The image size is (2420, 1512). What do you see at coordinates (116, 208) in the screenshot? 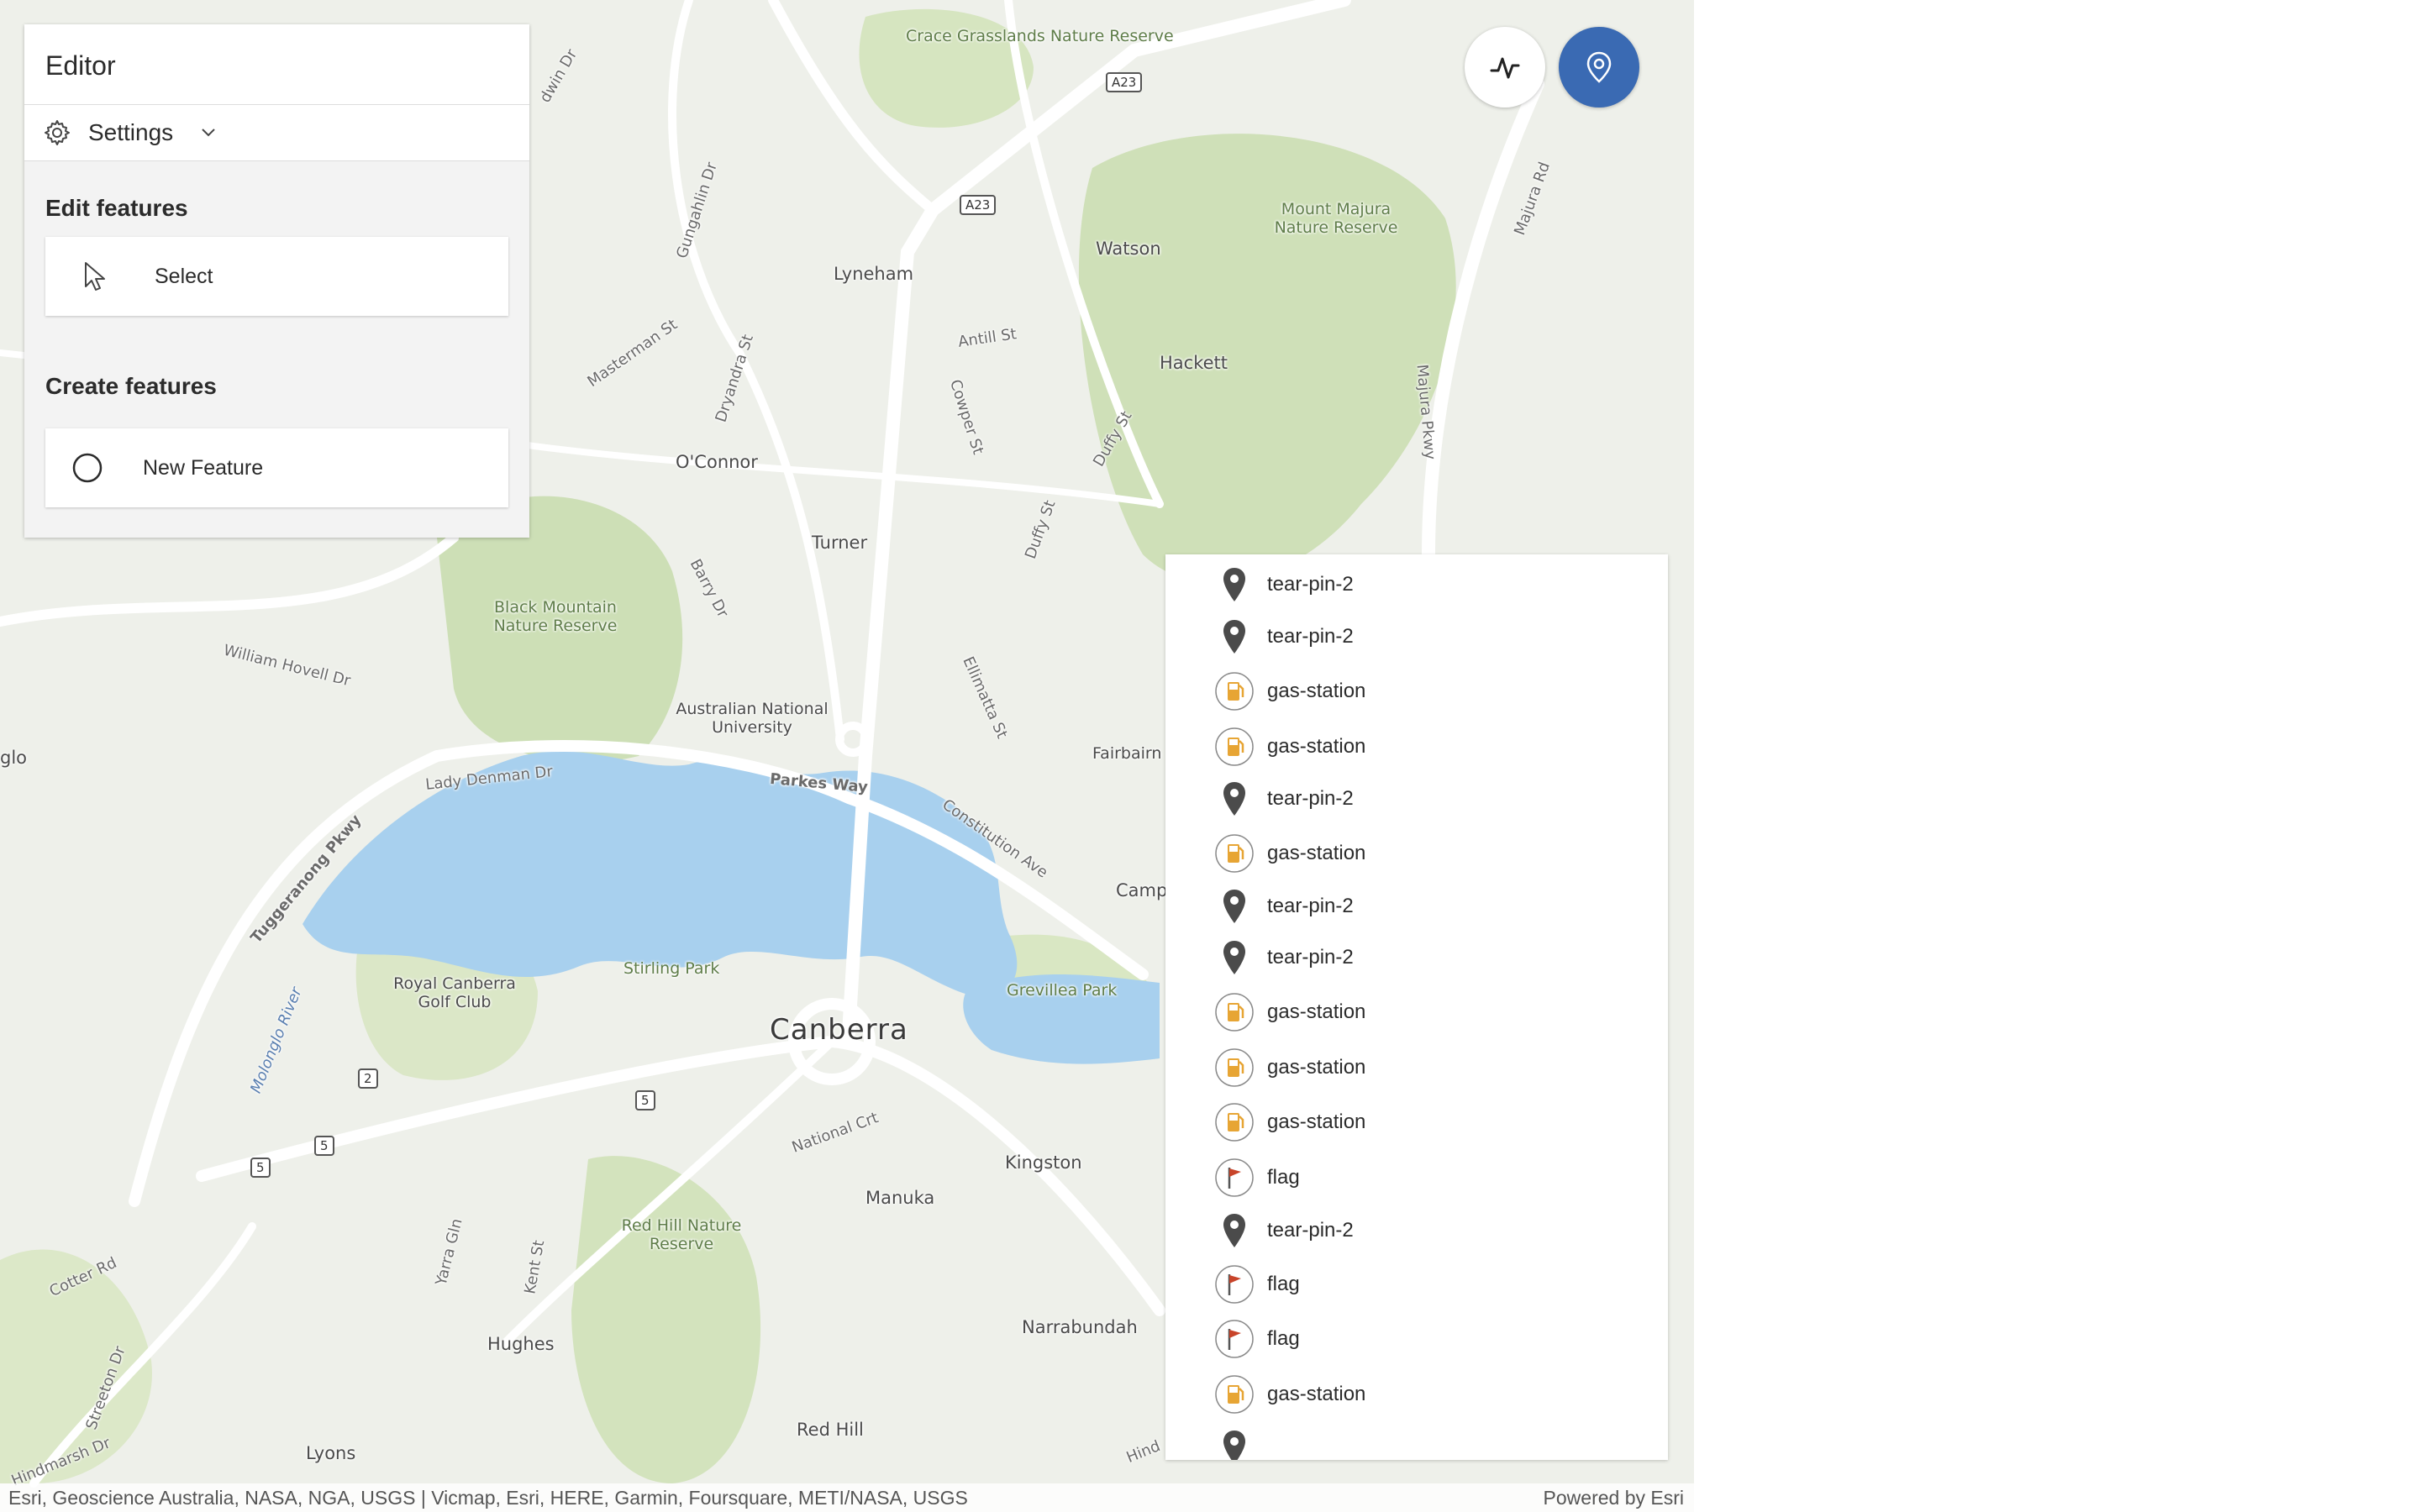
I see `edit-features-heading: Edit features` at bounding box center [116, 208].